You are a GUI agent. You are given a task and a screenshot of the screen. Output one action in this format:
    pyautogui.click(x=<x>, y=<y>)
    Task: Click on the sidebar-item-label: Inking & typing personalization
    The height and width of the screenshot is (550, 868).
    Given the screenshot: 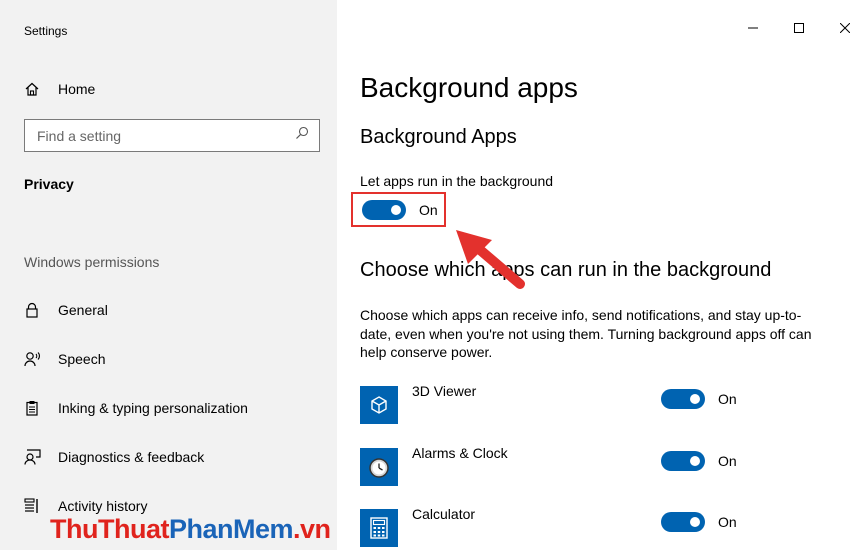 What is the action you would take?
    pyautogui.click(x=153, y=408)
    